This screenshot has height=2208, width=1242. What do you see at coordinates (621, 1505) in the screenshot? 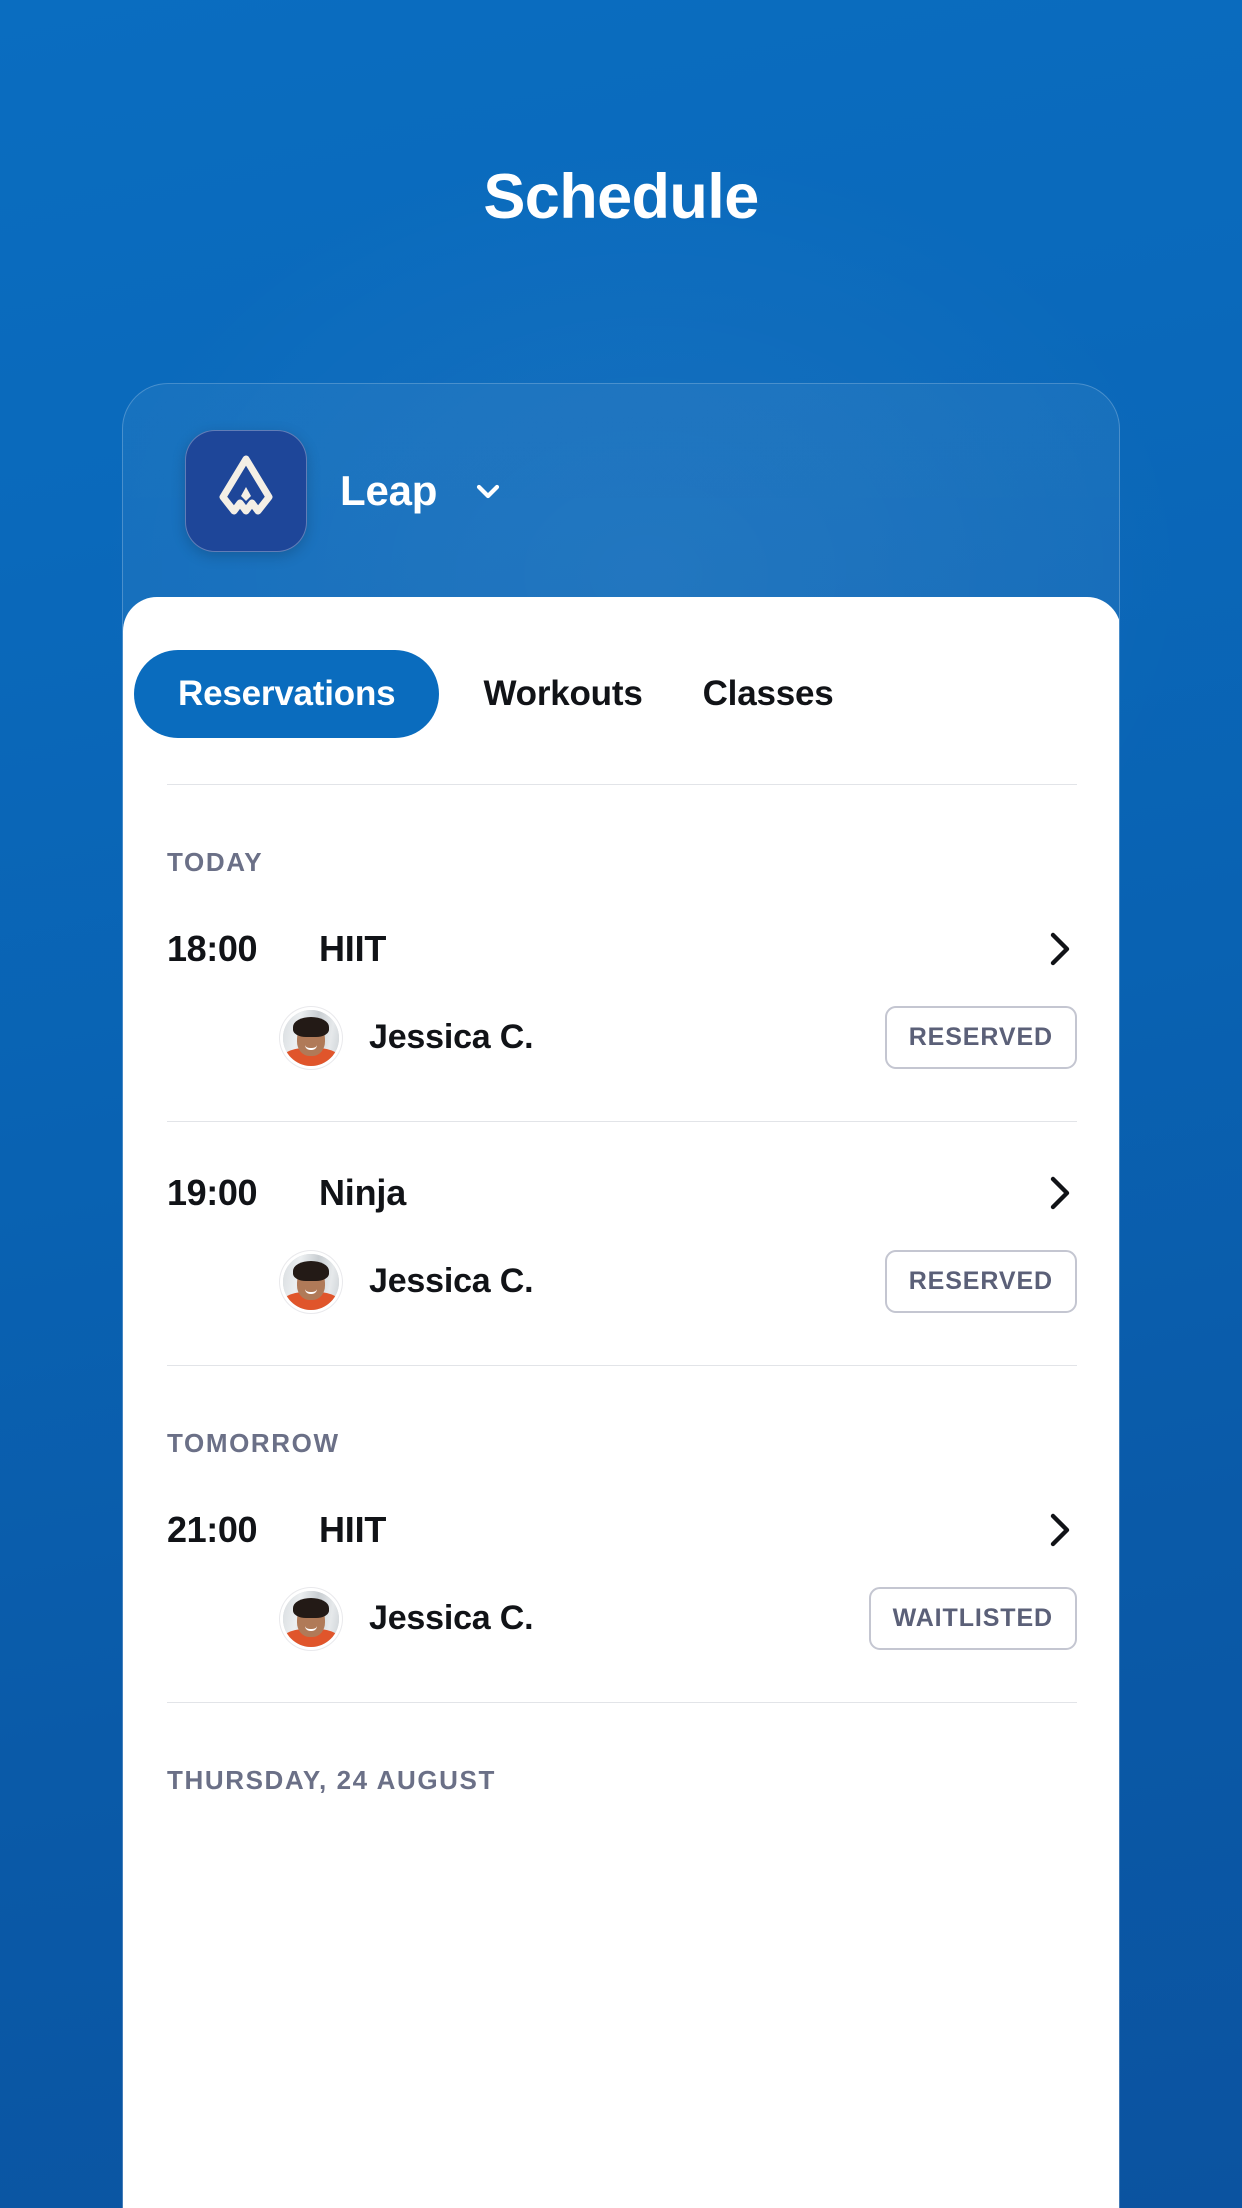
I see `class-row: 21:00 HIIT` at bounding box center [621, 1505].